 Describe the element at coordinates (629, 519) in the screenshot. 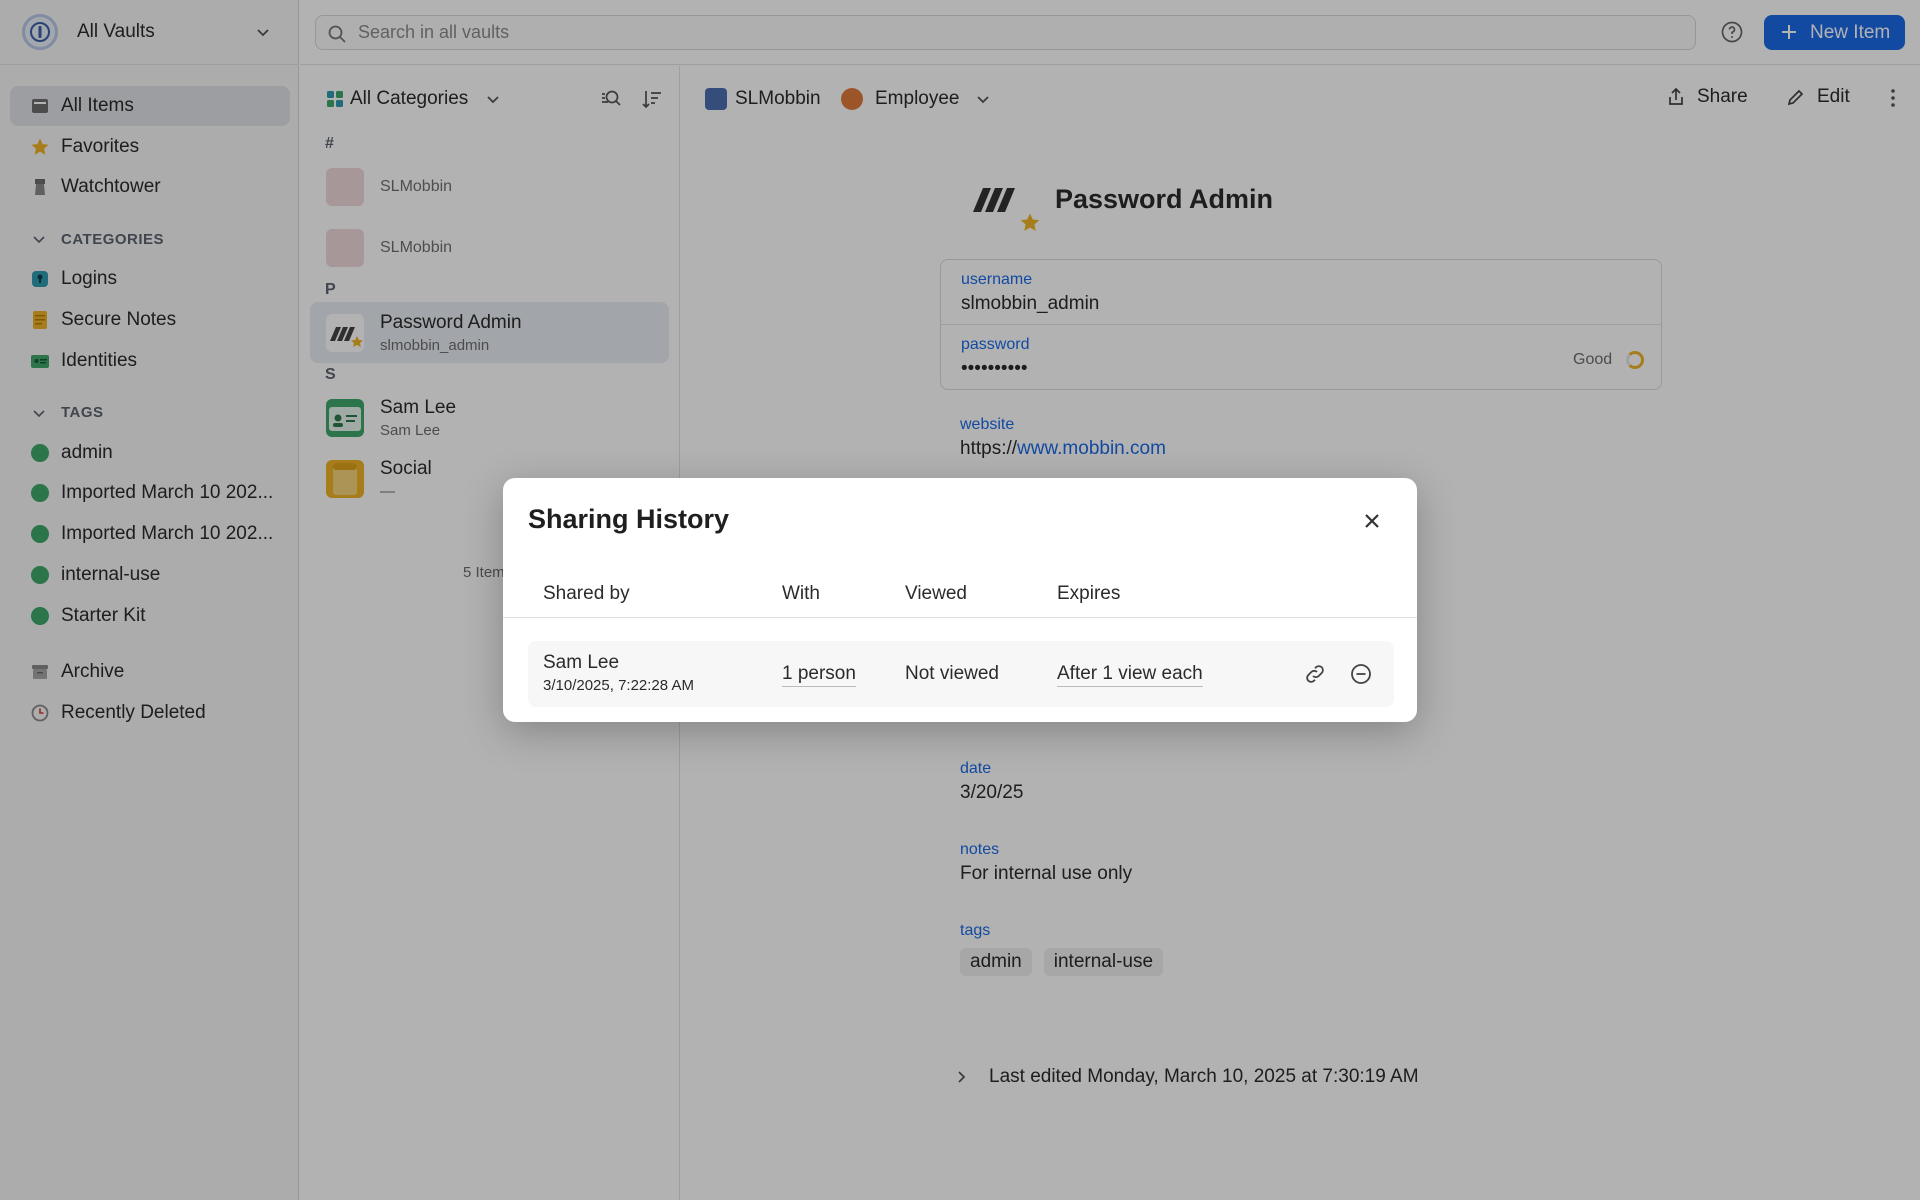

I see `dialog-title: Sharing History` at that location.